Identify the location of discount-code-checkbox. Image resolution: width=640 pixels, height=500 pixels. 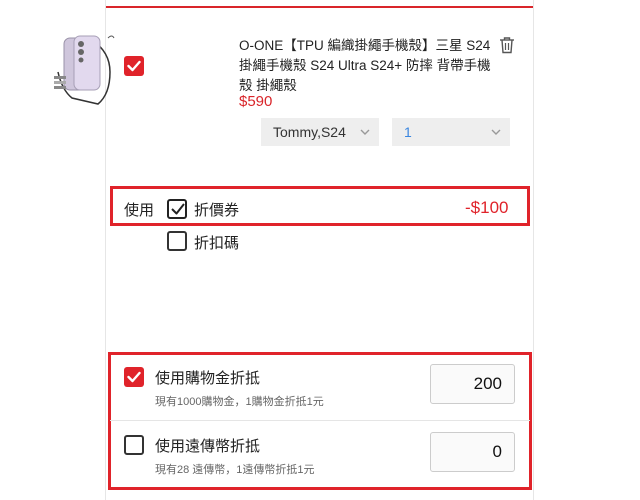
(177, 241).